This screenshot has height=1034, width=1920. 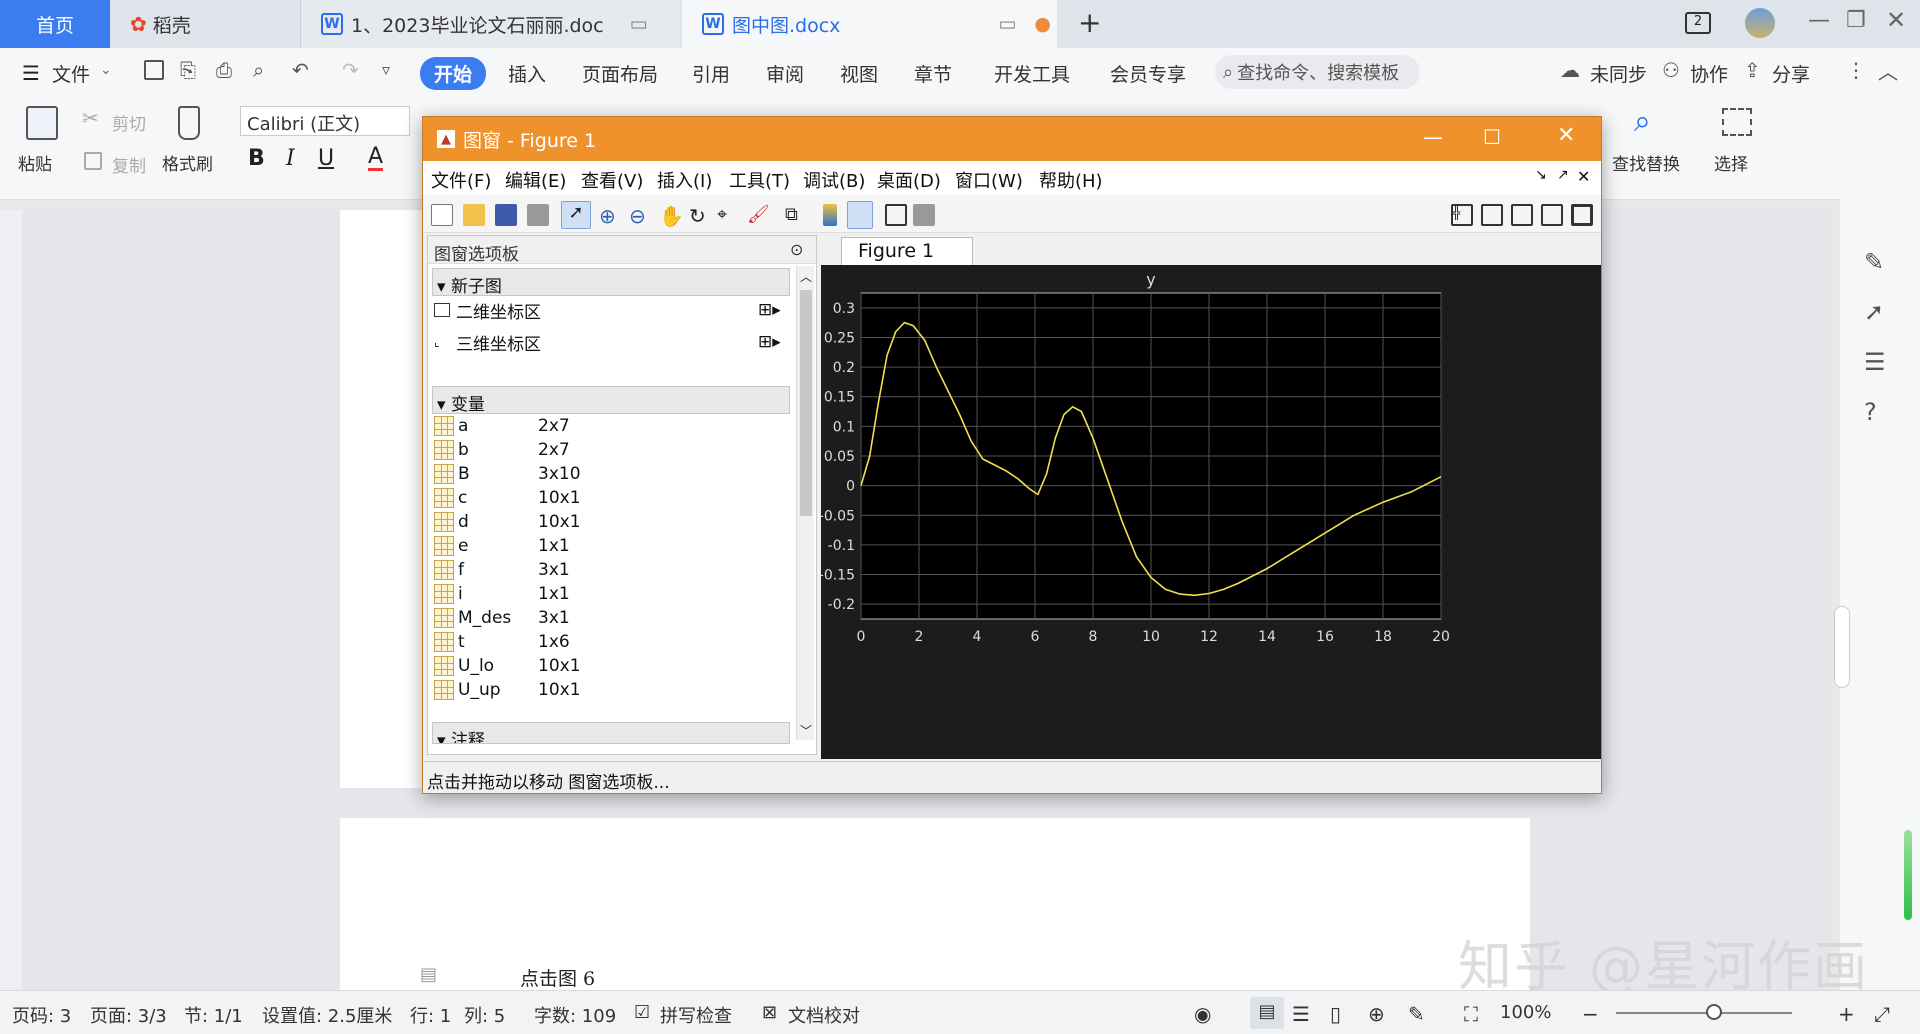 I want to click on zoom-value: 100%, so click(x=1525, y=1012).